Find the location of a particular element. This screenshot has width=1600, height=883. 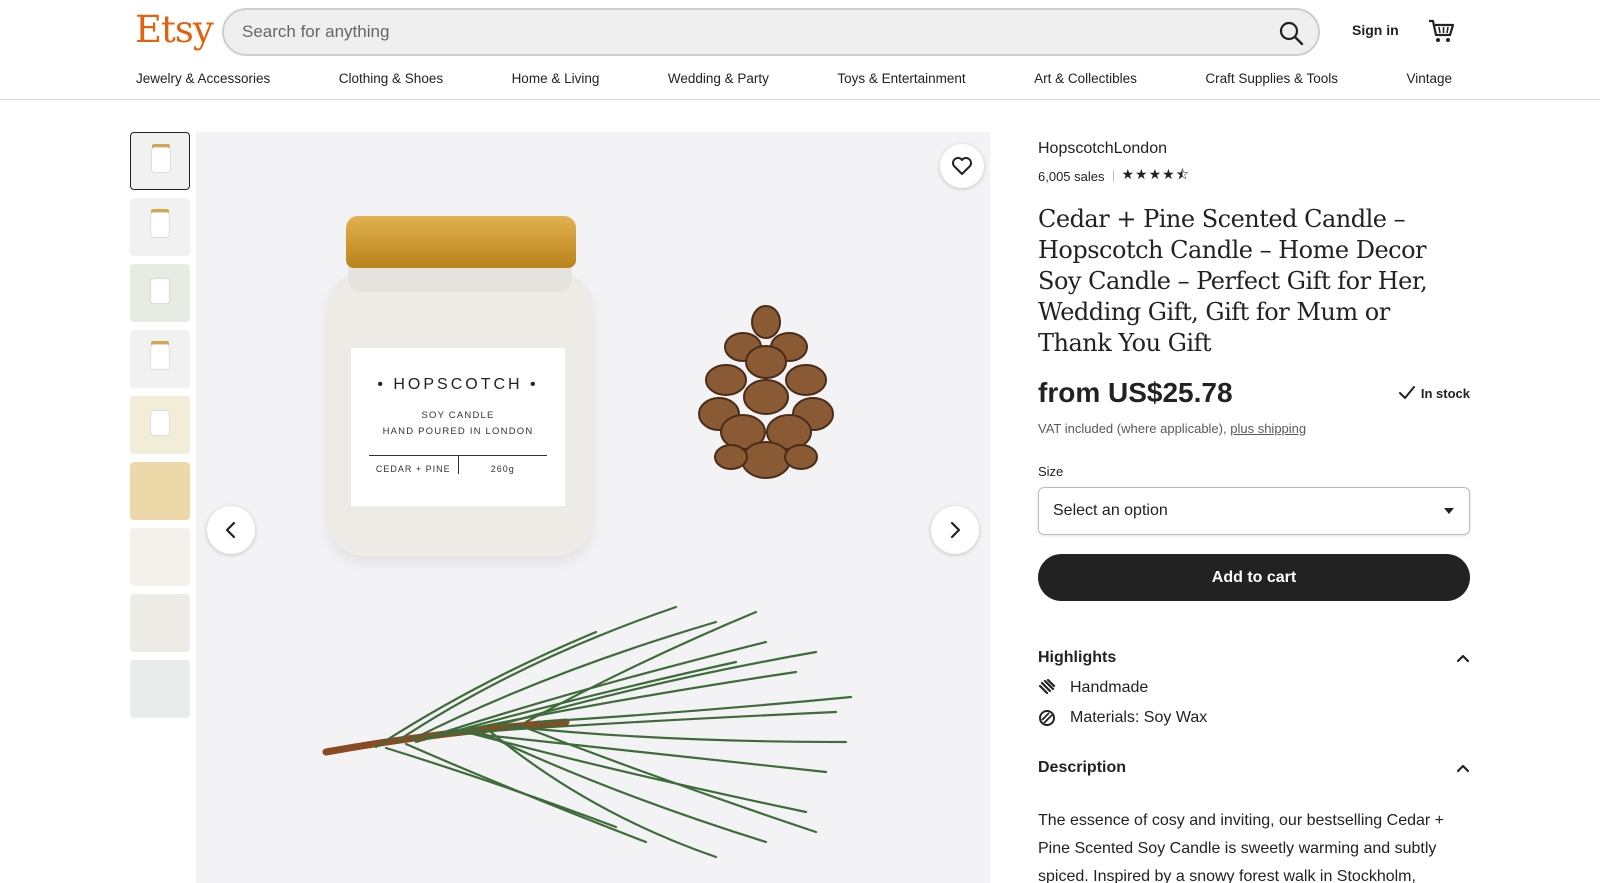

pine-branch-image is located at coordinates (587, 732).